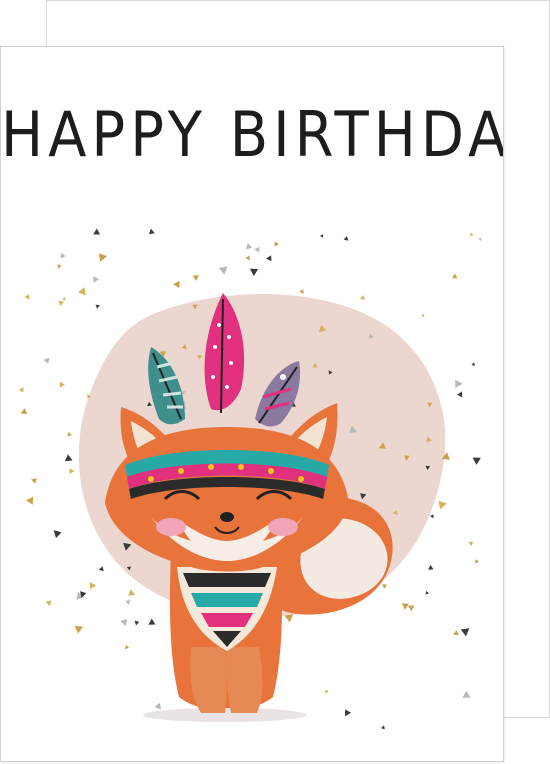  I want to click on fox-nose, so click(227, 517).